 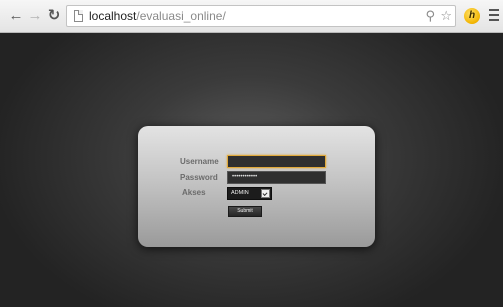 What do you see at coordinates (249, 193) in the screenshot?
I see `akses-select: ADMIN` at bounding box center [249, 193].